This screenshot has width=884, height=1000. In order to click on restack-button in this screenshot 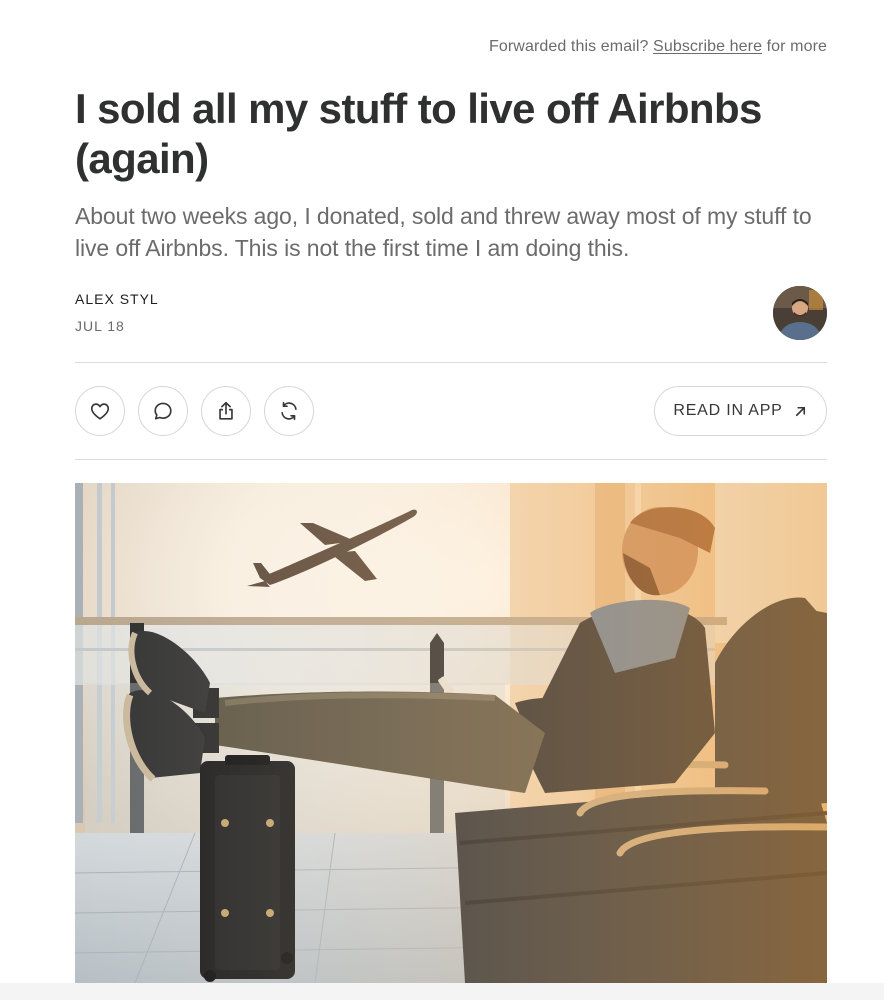, I will do `click(289, 411)`.